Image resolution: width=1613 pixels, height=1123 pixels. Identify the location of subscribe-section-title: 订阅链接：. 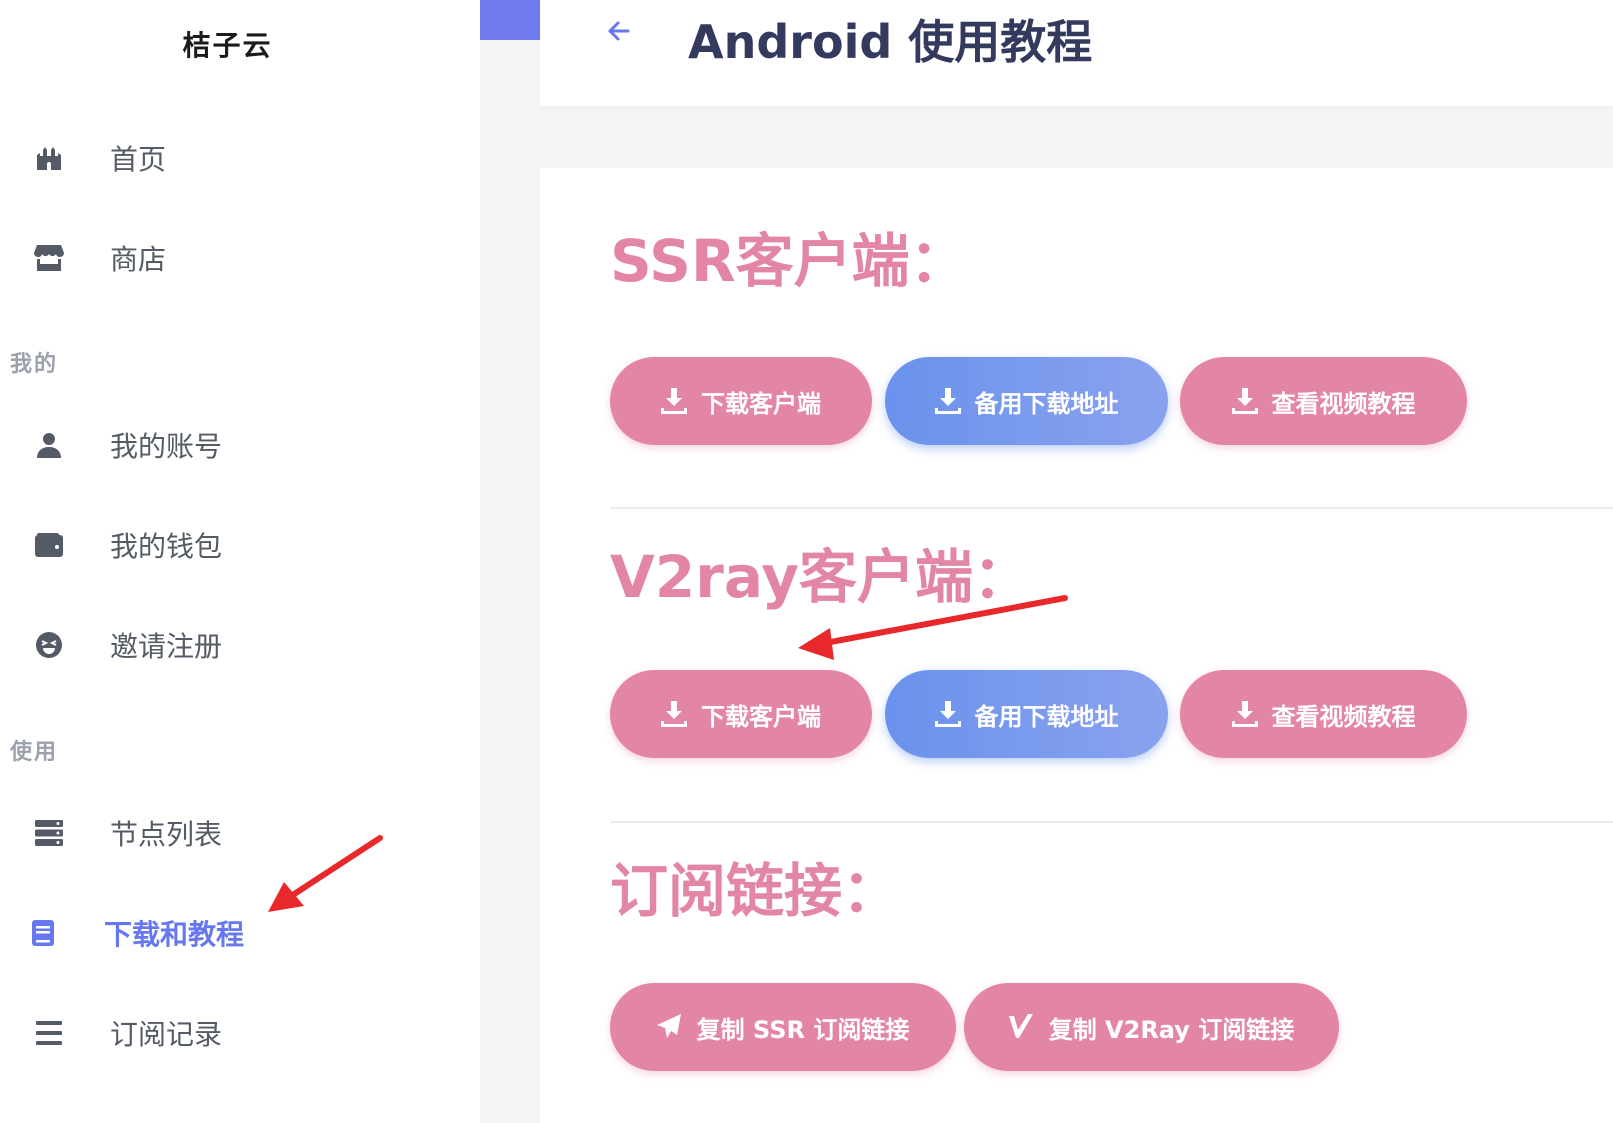
(755, 891).